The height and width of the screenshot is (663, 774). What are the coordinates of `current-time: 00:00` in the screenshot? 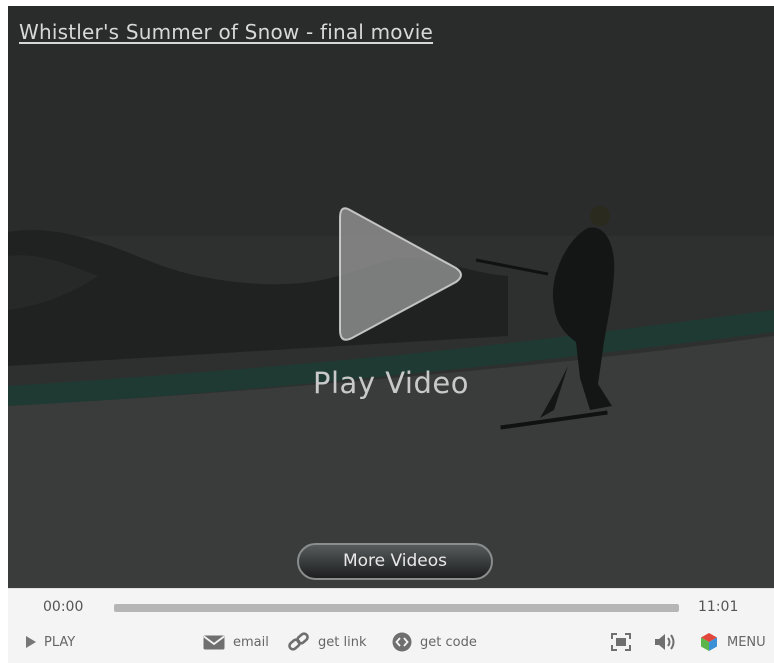 It's located at (63, 607).